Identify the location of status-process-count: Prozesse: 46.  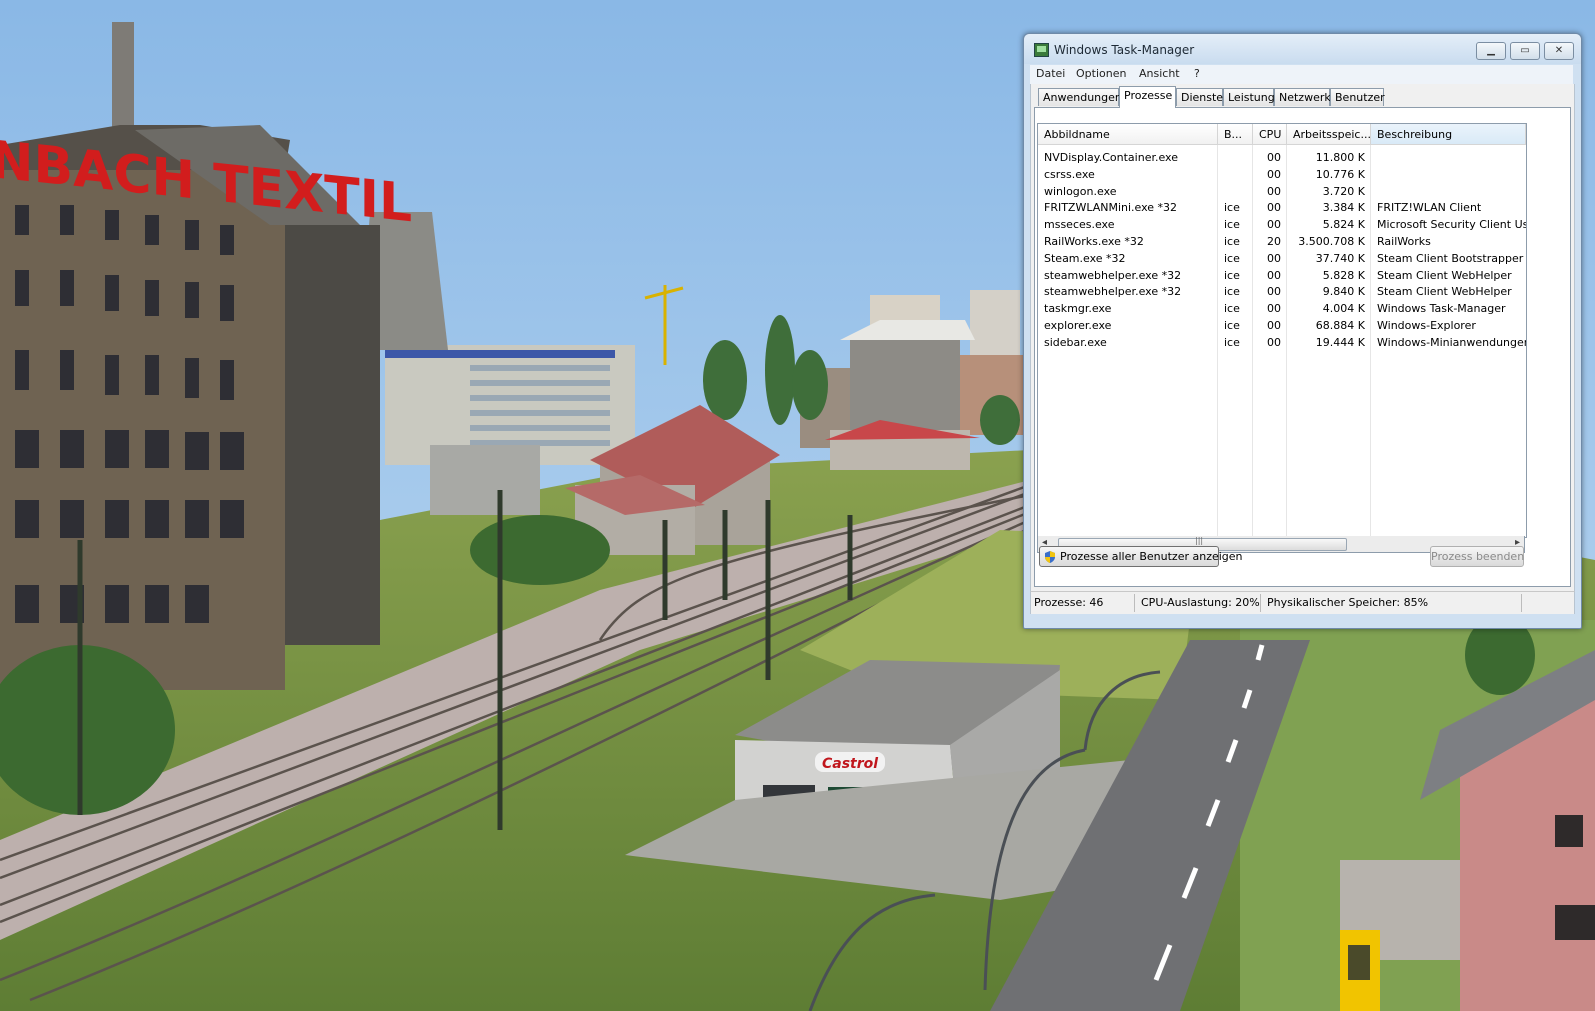
(1069, 602).